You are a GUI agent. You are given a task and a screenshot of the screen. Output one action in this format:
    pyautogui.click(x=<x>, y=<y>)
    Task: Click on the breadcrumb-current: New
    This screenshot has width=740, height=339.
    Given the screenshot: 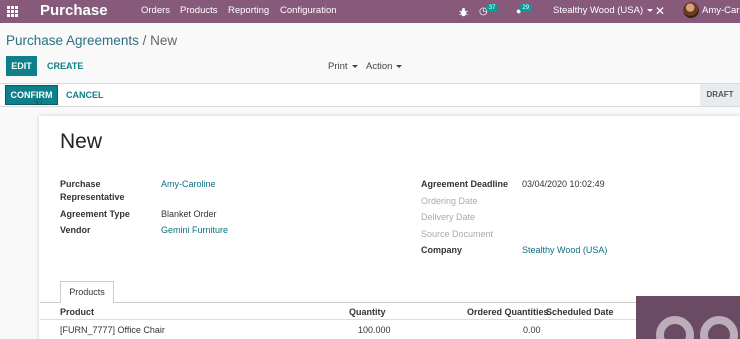 What is the action you would take?
    pyautogui.click(x=164, y=40)
    